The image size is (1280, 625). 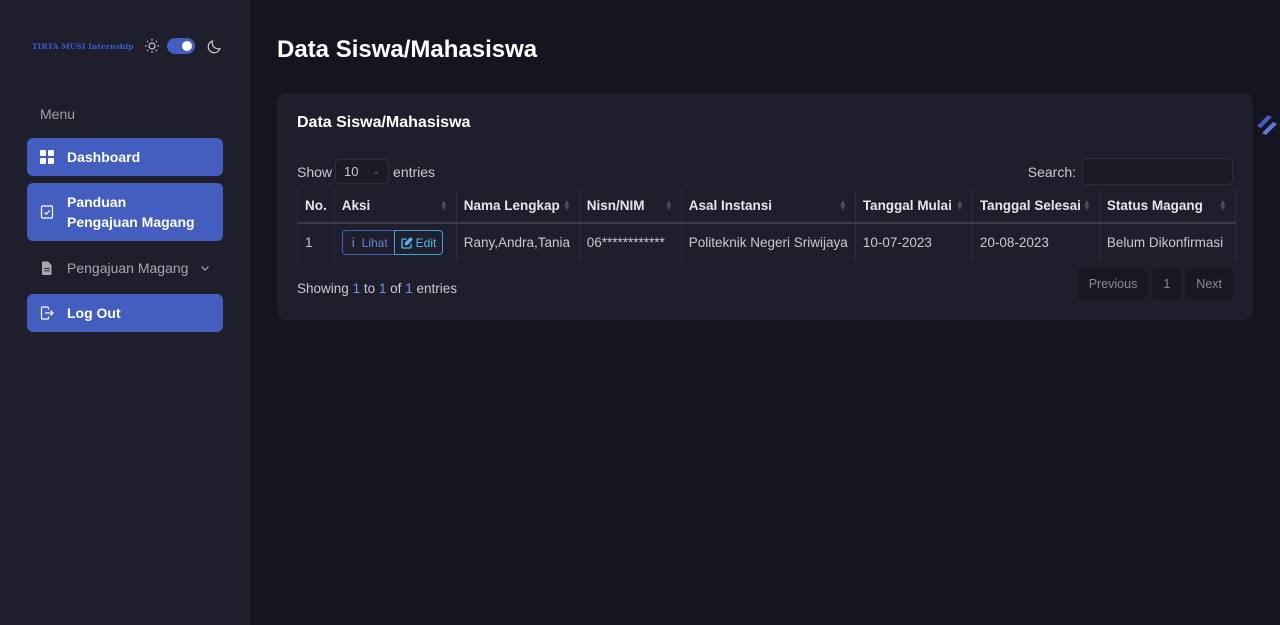 What do you see at coordinates (1051, 171) in the screenshot?
I see `search-label: Search:` at bounding box center [1051, 171].